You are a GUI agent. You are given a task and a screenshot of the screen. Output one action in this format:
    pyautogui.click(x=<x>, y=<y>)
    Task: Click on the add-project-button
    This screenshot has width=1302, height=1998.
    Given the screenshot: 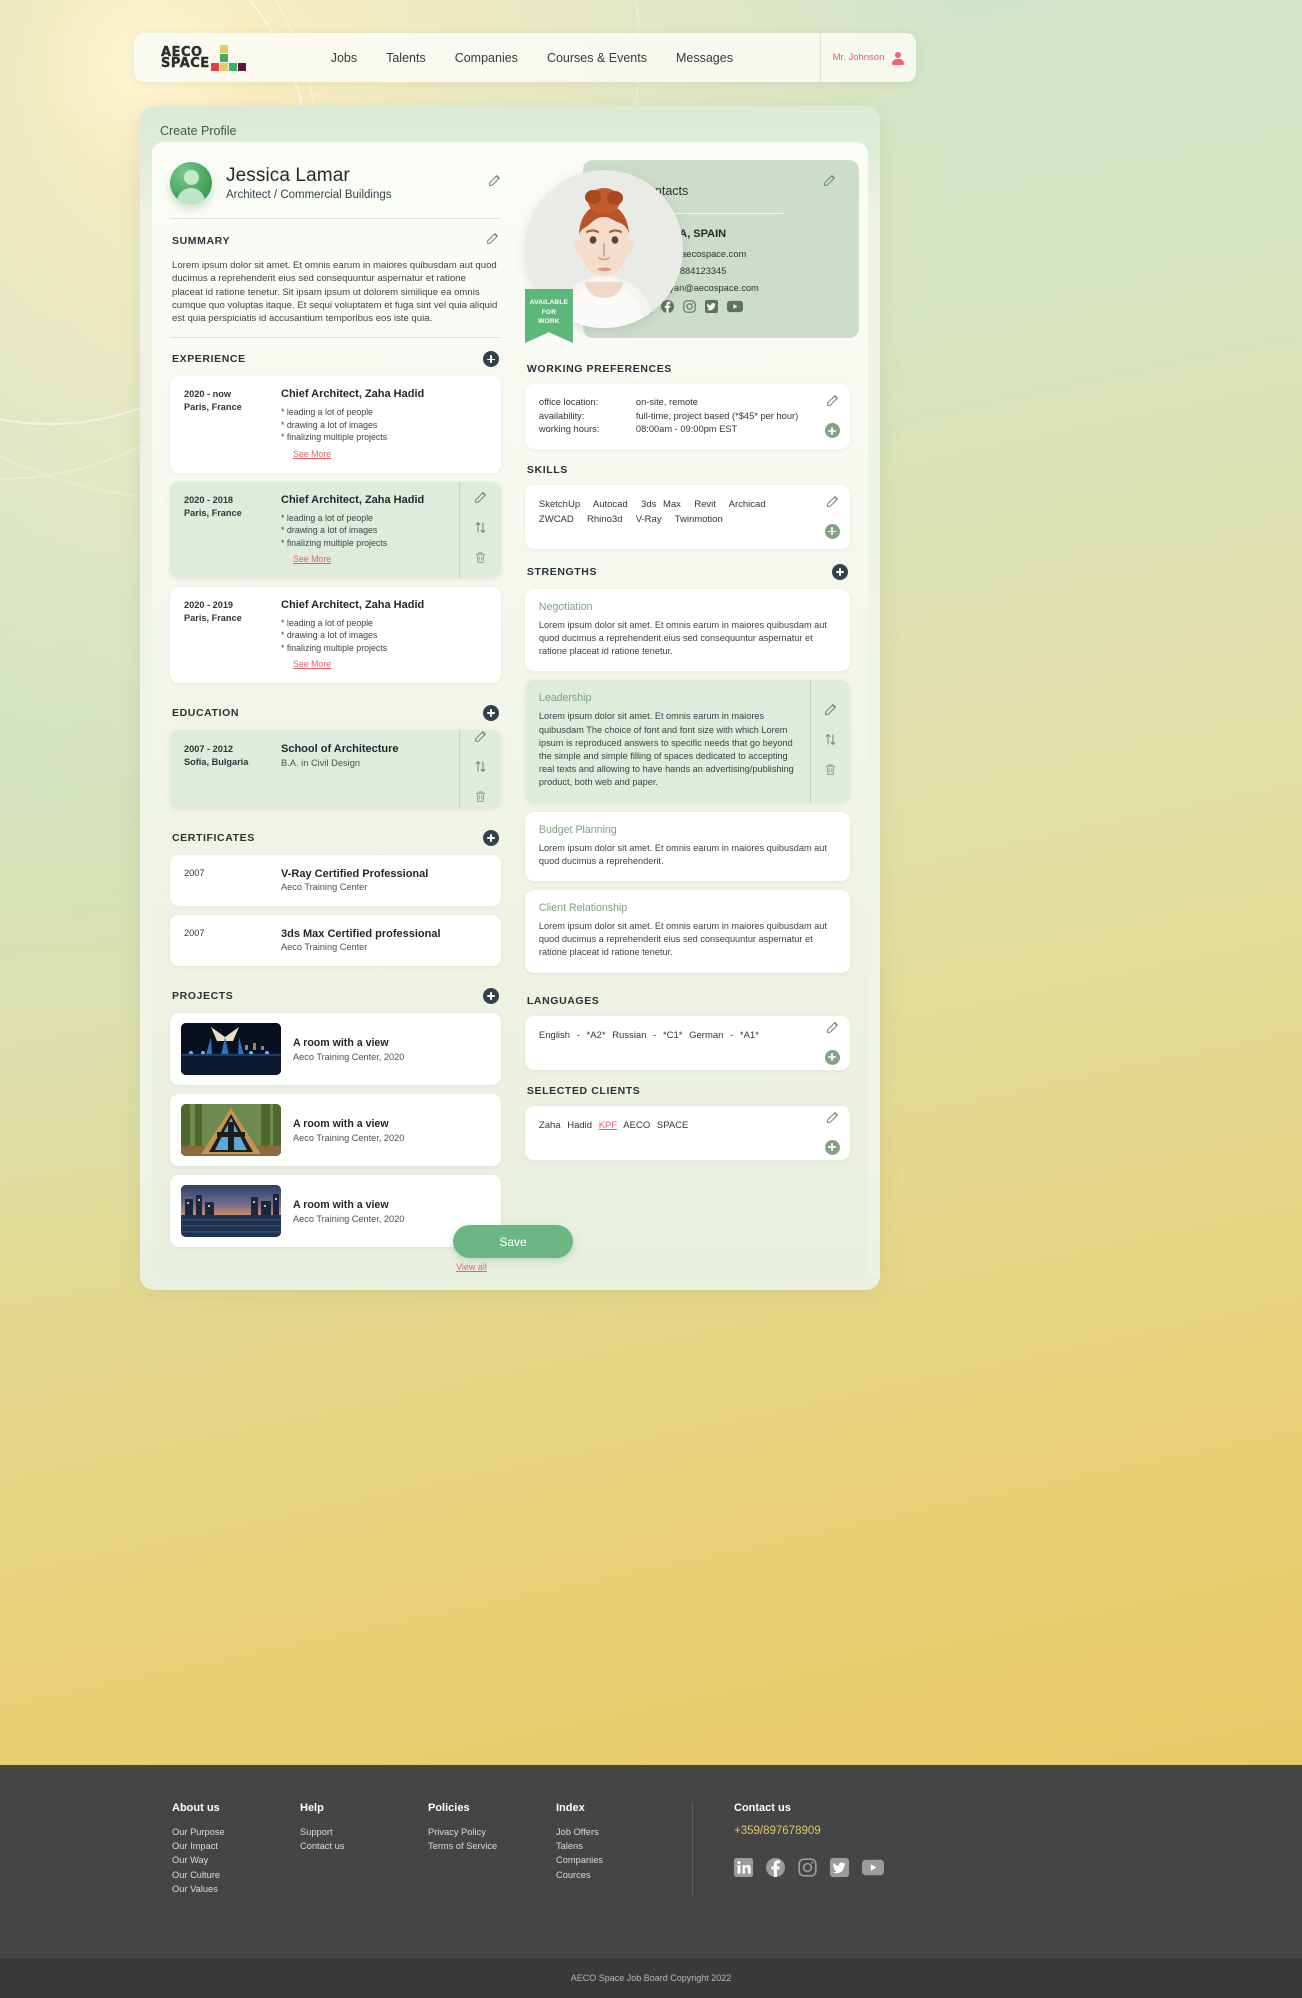 What is the action you would take?
    pyautogui.click(x=490, y=996)
    